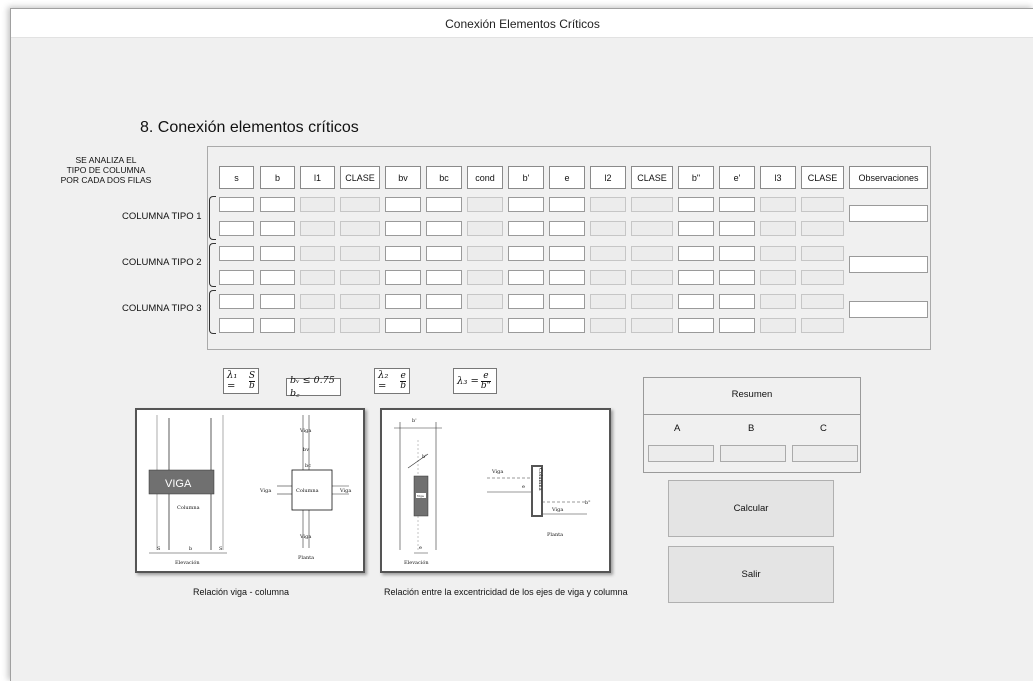 This screenshot has width=1033, height=681. What do you see at coordinates (557, 510) in the screenshot?
I see `viga-plan-label-2: Viga` at bounding box center [557, 510].